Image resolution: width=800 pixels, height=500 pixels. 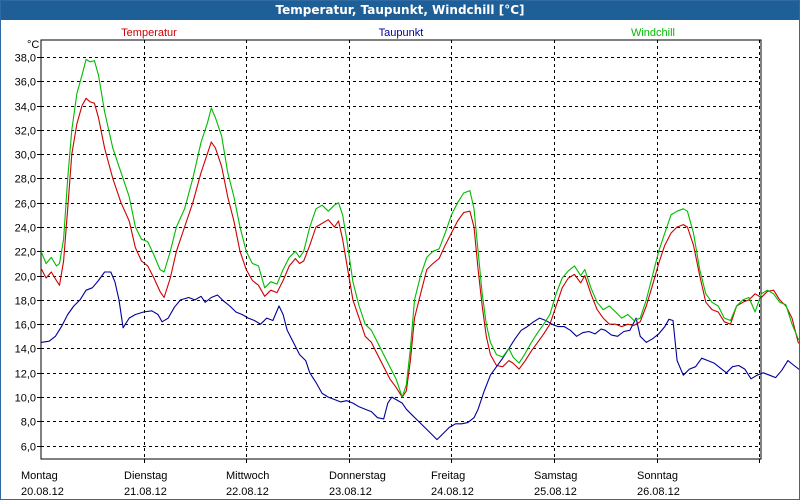 I want to click on y-tick-label: 38,0, so click(x=25, y=59).